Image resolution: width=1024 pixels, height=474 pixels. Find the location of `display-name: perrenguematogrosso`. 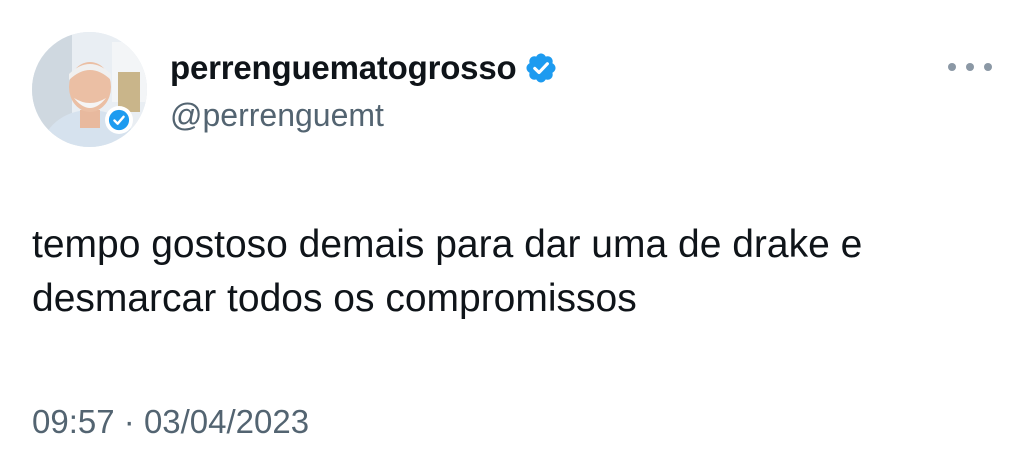

display-name: perrenguematogrosso is located at coordinates (343, 68).